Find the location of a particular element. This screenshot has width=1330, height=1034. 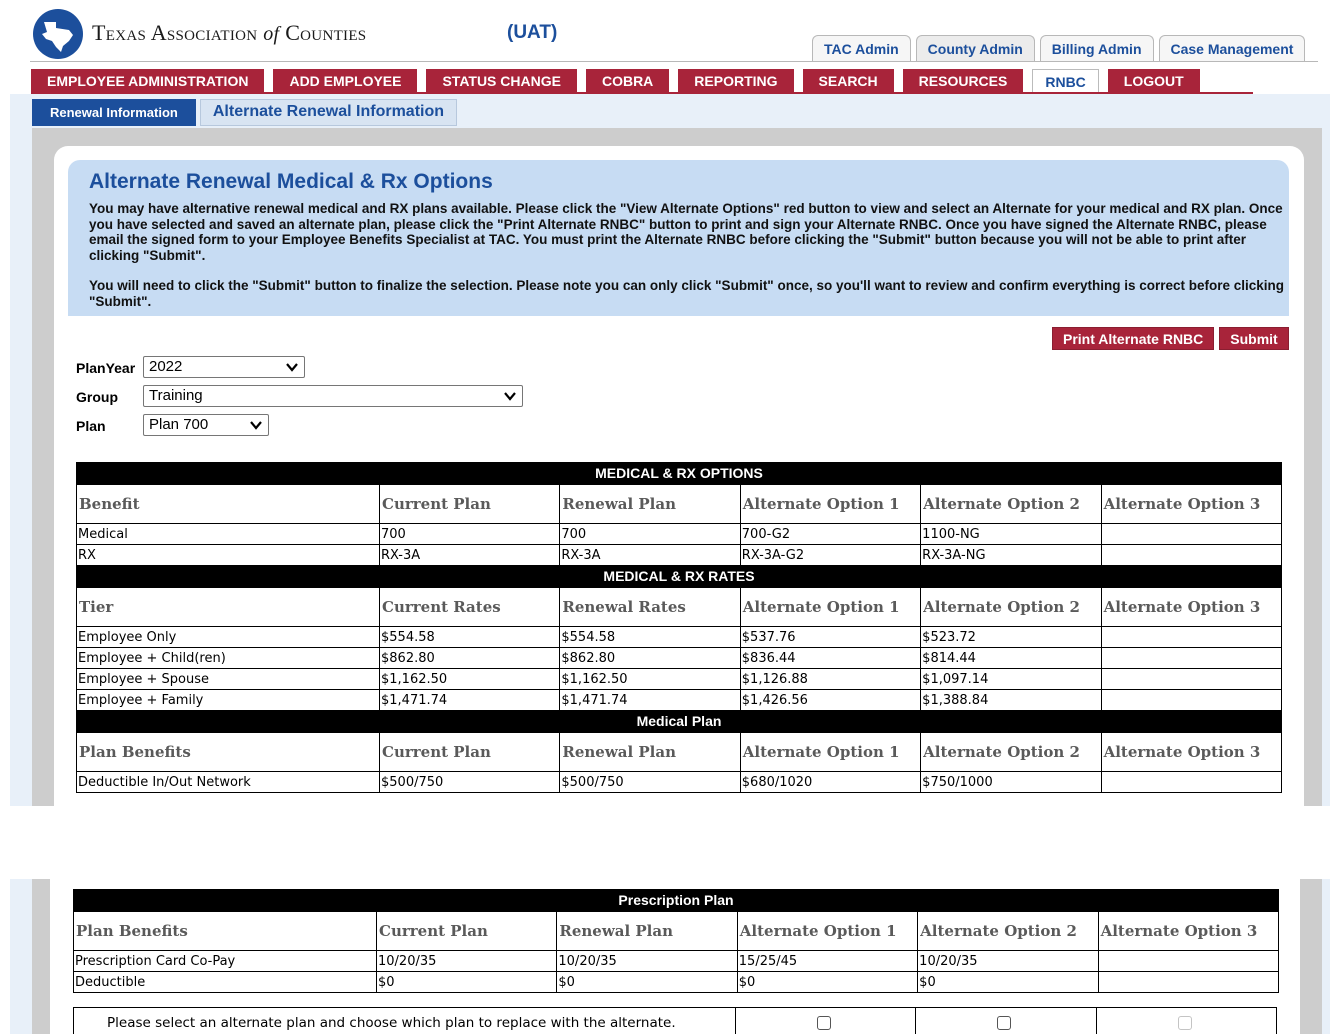

submit-button: Submit is located at coordinates (1254, 338).